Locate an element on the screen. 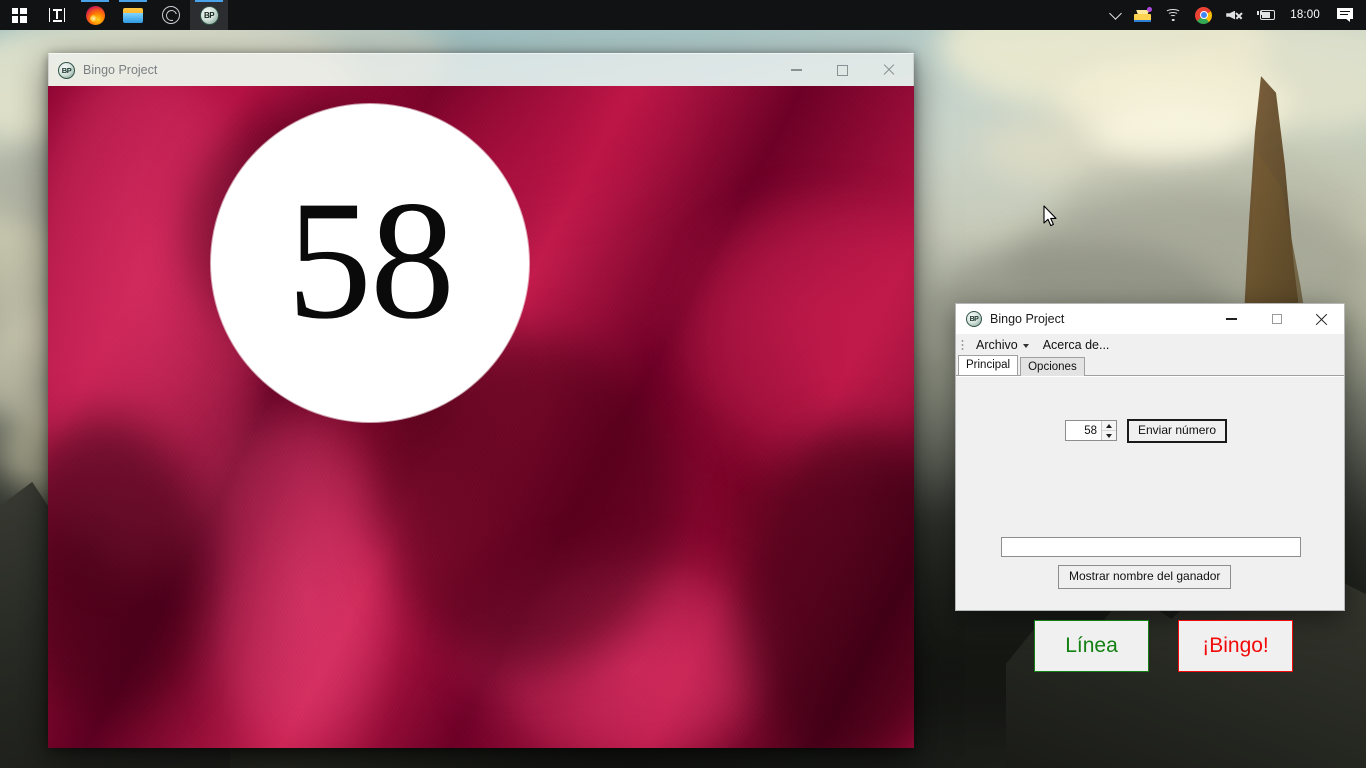 This screenshot has width=1366, height=768. chrome-icon is located at coordinates (1204, 15).